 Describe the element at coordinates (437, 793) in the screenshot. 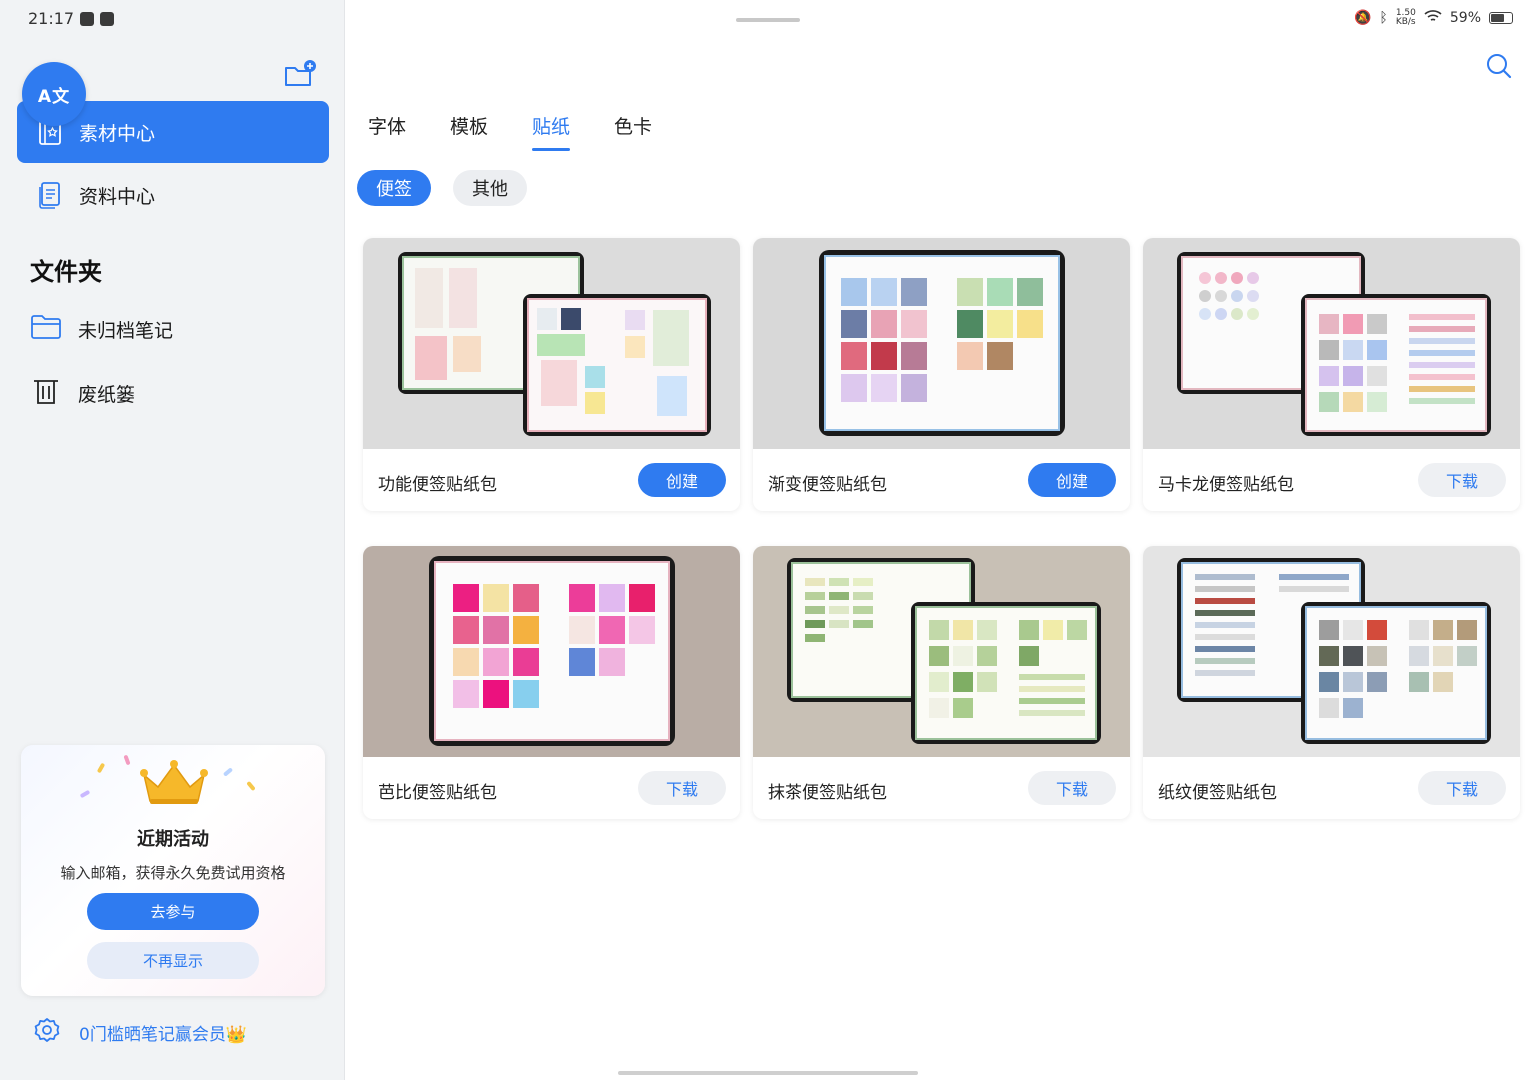

I see `sticker-pack-title: 芭比便签贴纸包` at that location.